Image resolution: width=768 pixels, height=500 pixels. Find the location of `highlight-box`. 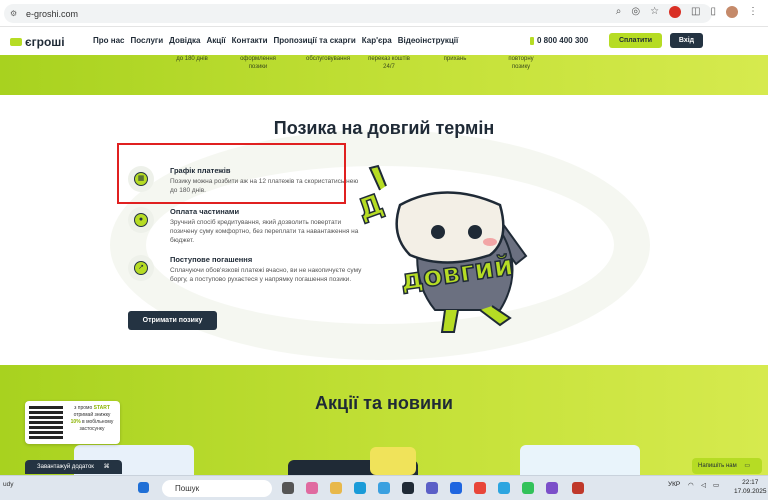

highlight-box is located at coordinates (231, 173).